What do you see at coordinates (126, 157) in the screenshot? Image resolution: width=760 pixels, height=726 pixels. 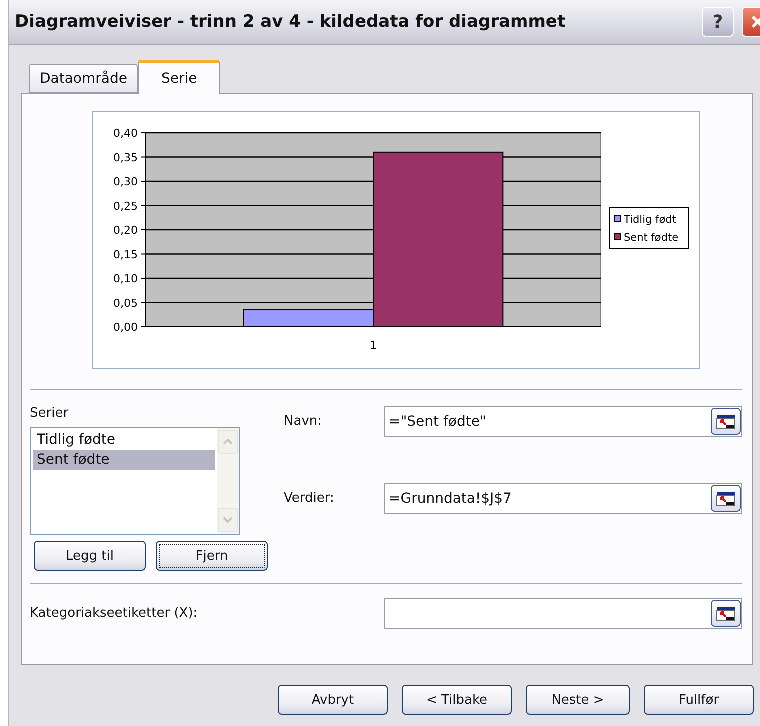 I see `axis-tick-label: 0,35` at bounding box center [126, 157].